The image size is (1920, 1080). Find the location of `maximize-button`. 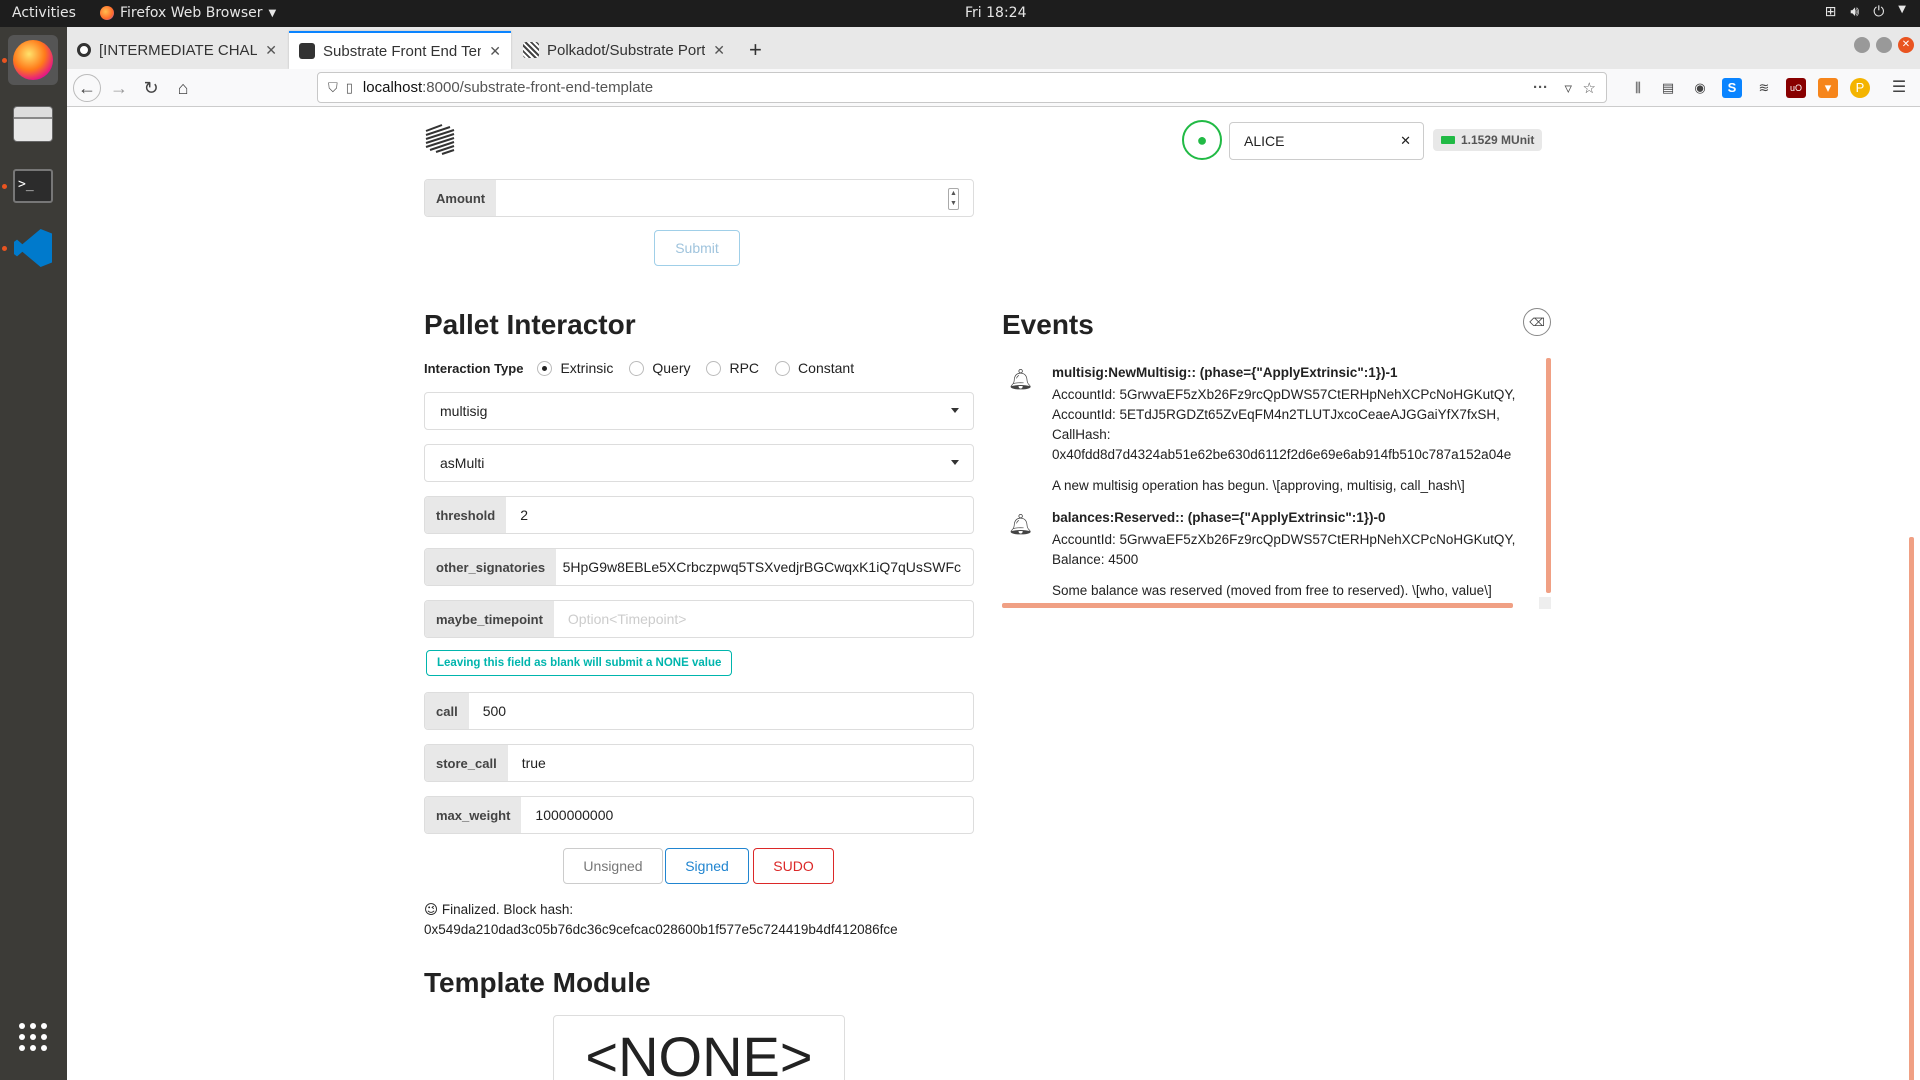

maximize-button is located at coordinates (1884, 45).